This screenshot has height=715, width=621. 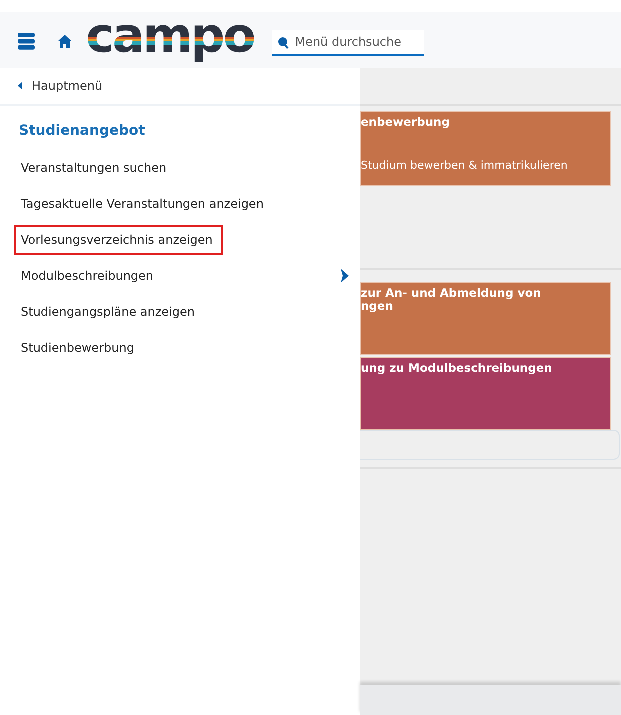 I want to click on tile-subtitle: Studium bewerben & immatrikulieren, so click(x=465, y=165).